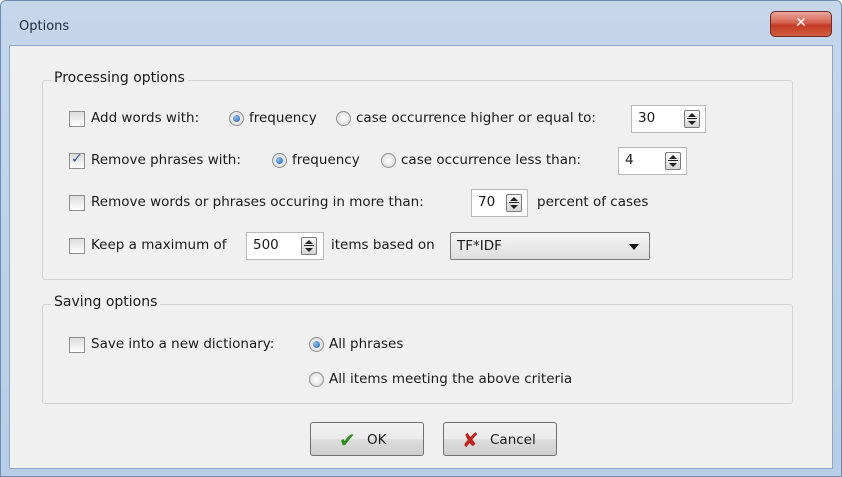 This screenshot has height=477, width=842. What do you see at coordinates (77, 345) in the screenshot?
I see `save-dictionary-checkbox` at bounding box center [77, 345].